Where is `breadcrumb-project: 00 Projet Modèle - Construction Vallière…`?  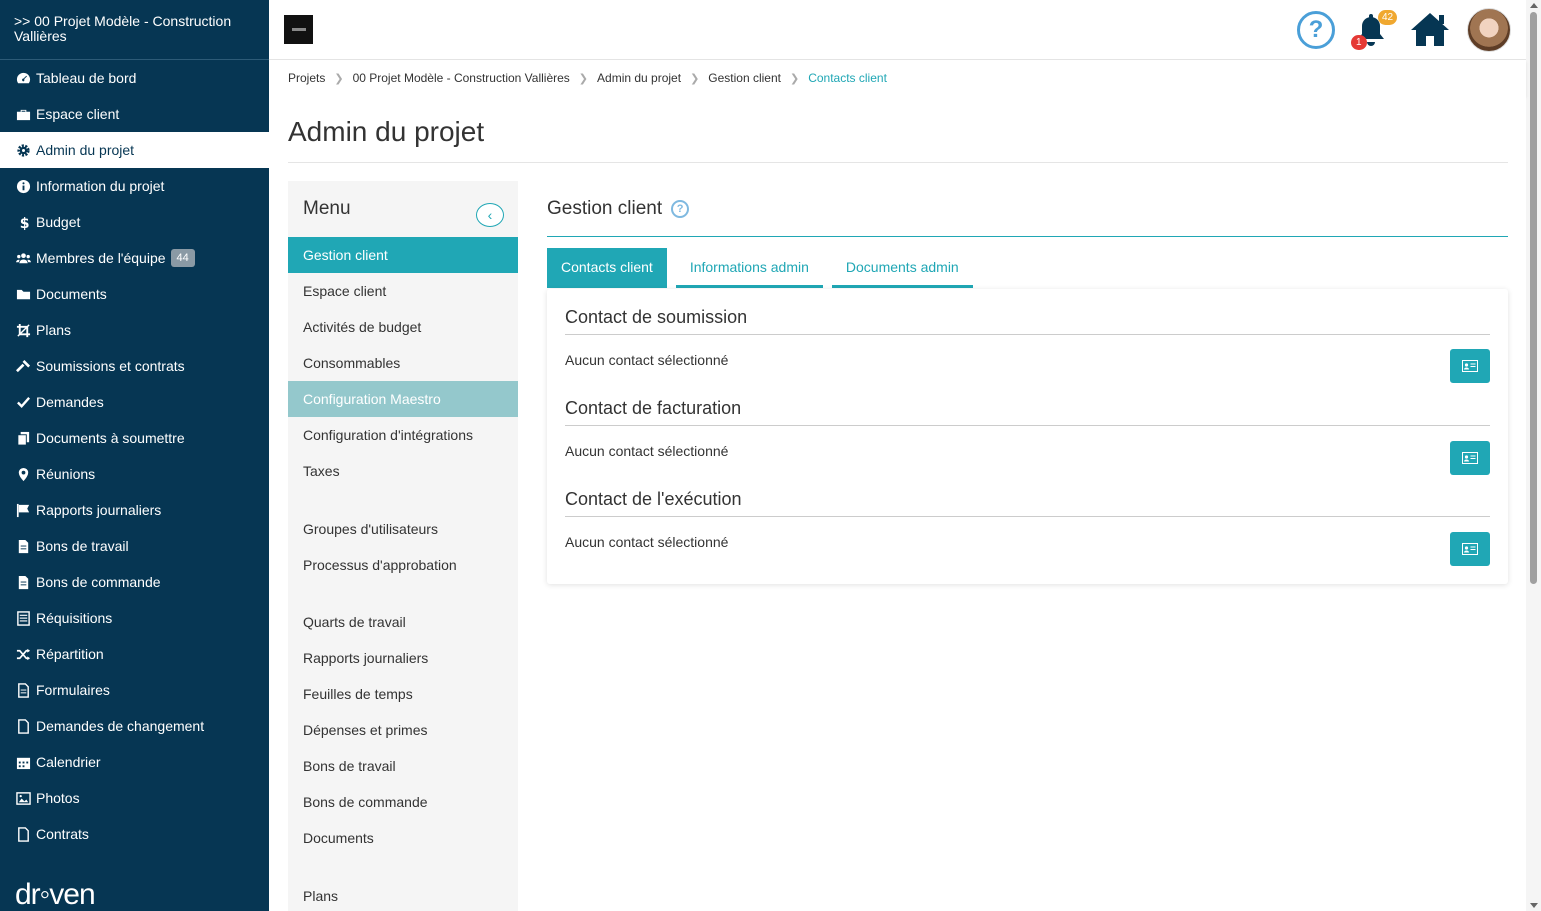
breadcrumb-project: 00 Projet Modèle - Construction Vallière… is located at coordinates (461, 78).